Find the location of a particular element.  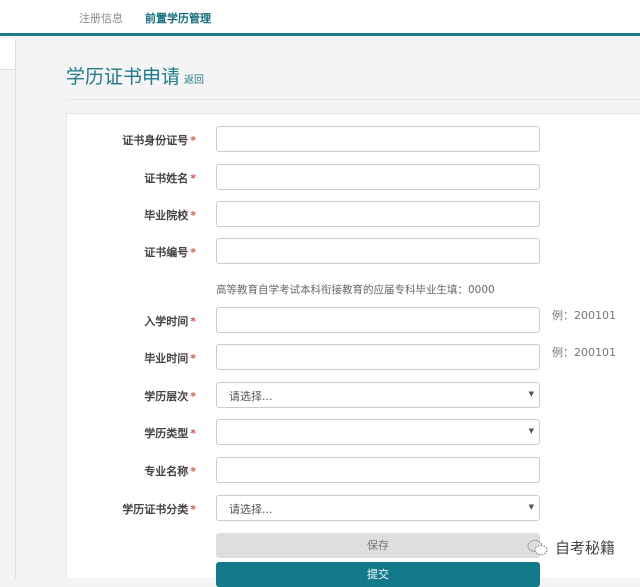

tab-prior-education: 前置学历管理 is located at coordinates (178, 18).